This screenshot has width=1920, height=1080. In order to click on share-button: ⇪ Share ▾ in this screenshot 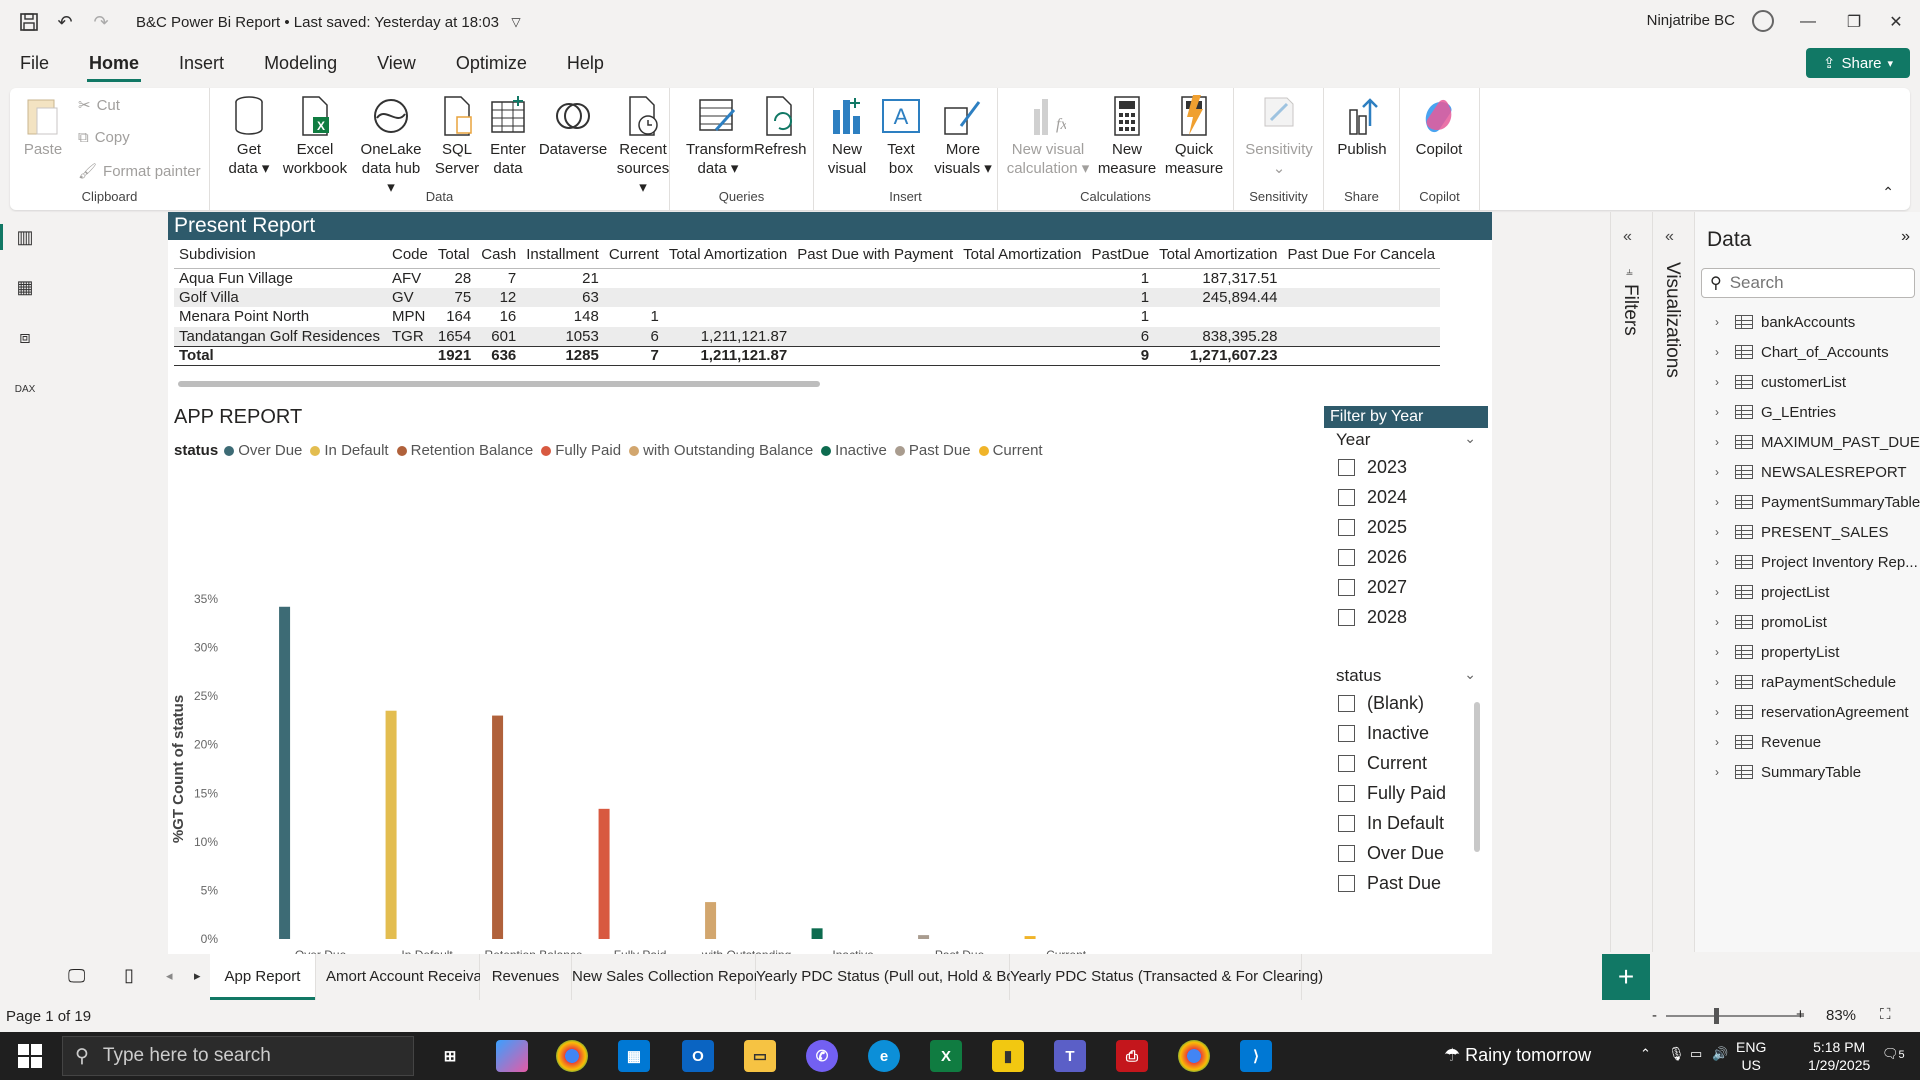, I will do `click(1858, 63)`.